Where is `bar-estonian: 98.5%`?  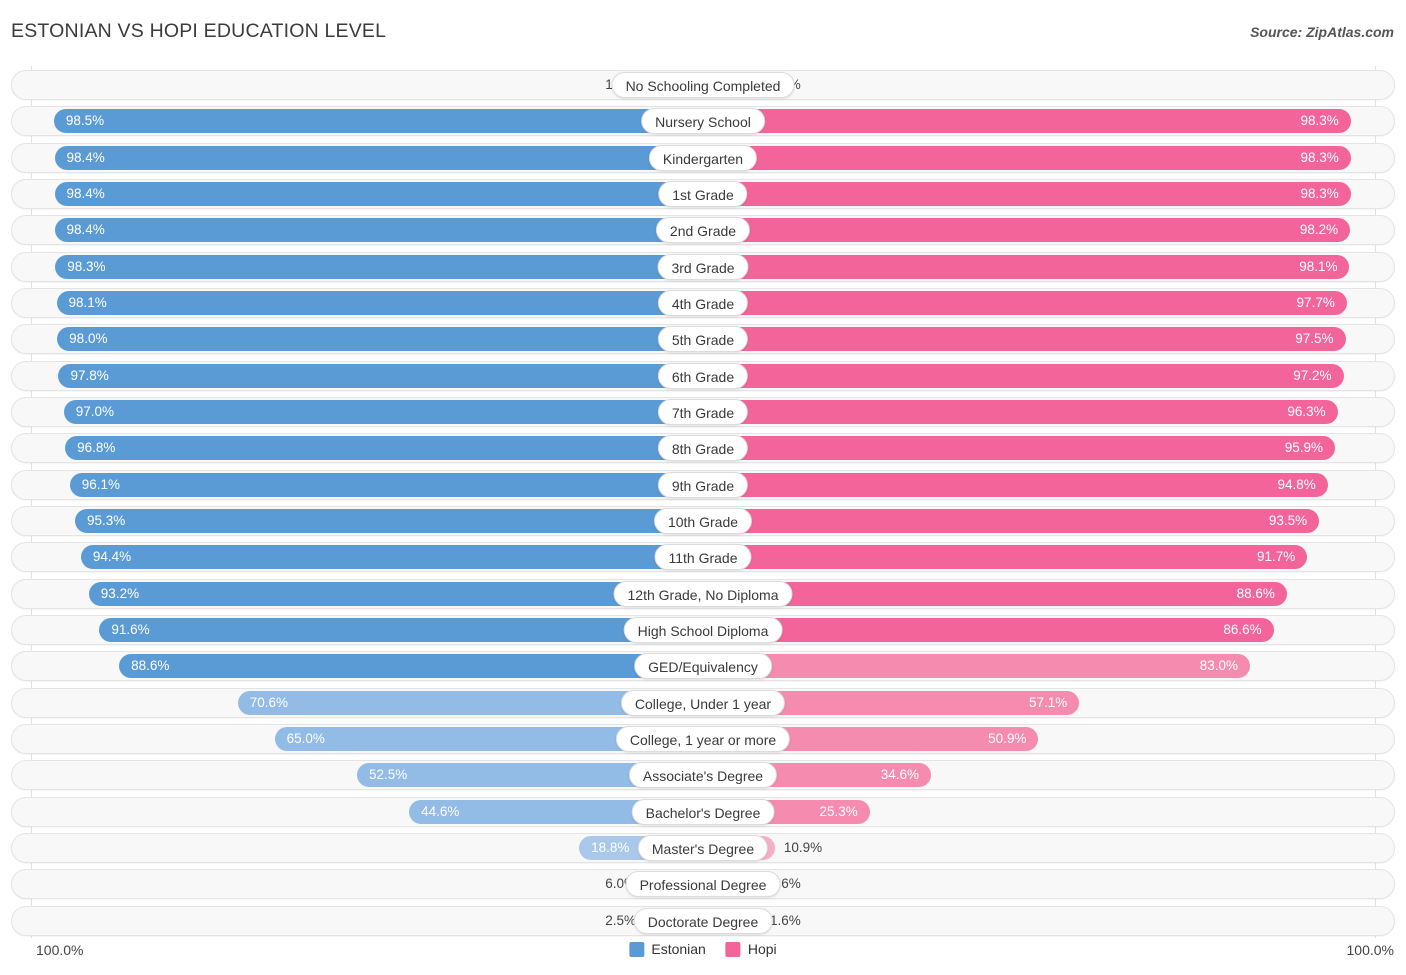 bar-estonian: 98.5% is located at coordinates (378, 121).